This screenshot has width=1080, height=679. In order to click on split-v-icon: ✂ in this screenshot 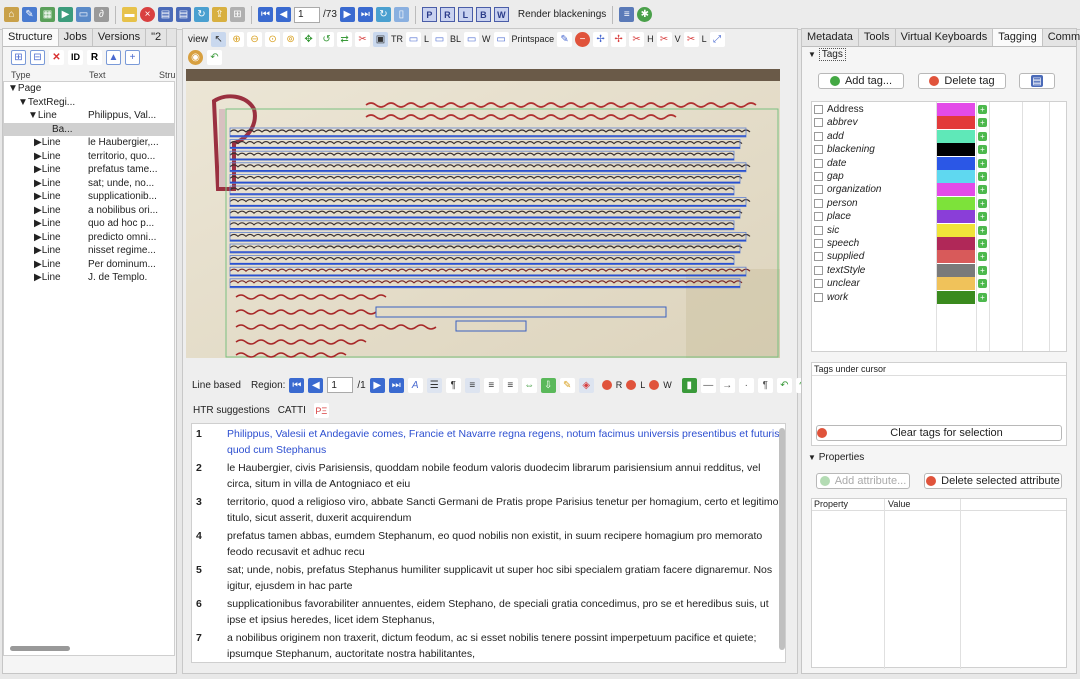, I will do `click(664, 39)`.